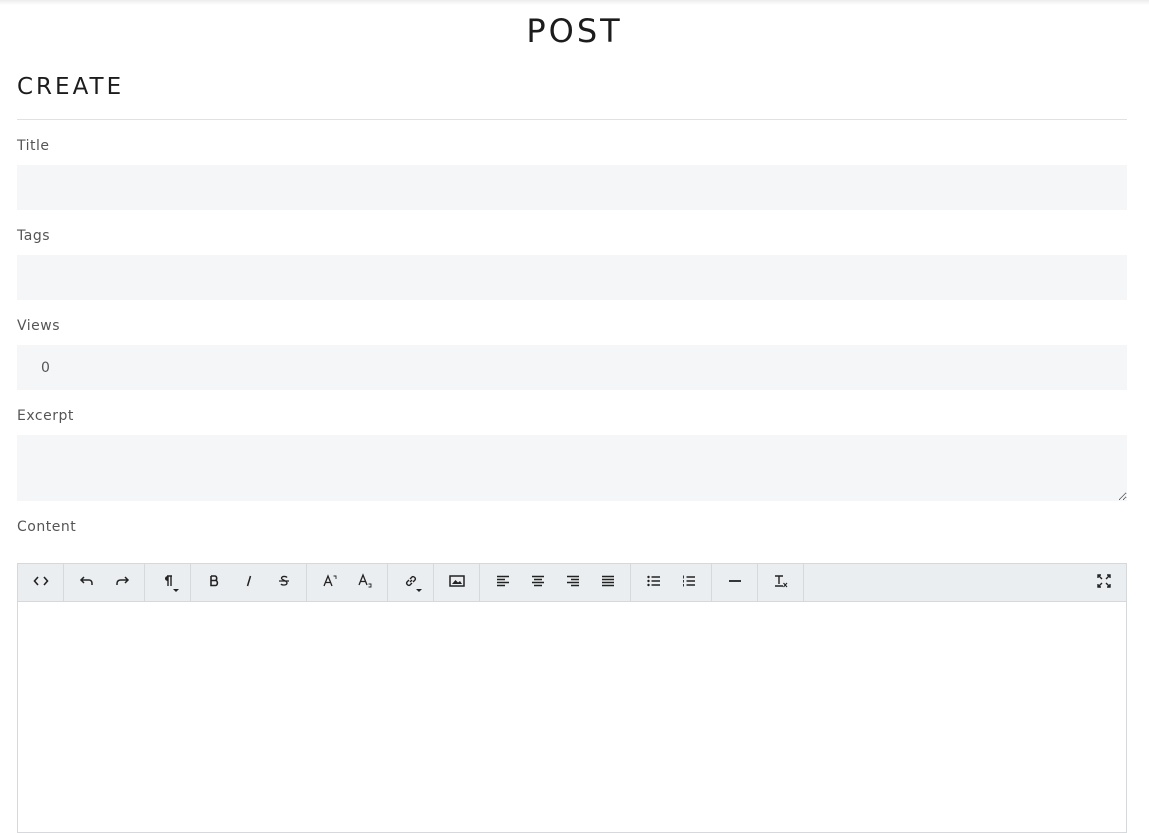 This screenshot has width=1149, height=833. Describe the element at coordinates (572, 277) in the screenshot. I see `tags-input` at that location.